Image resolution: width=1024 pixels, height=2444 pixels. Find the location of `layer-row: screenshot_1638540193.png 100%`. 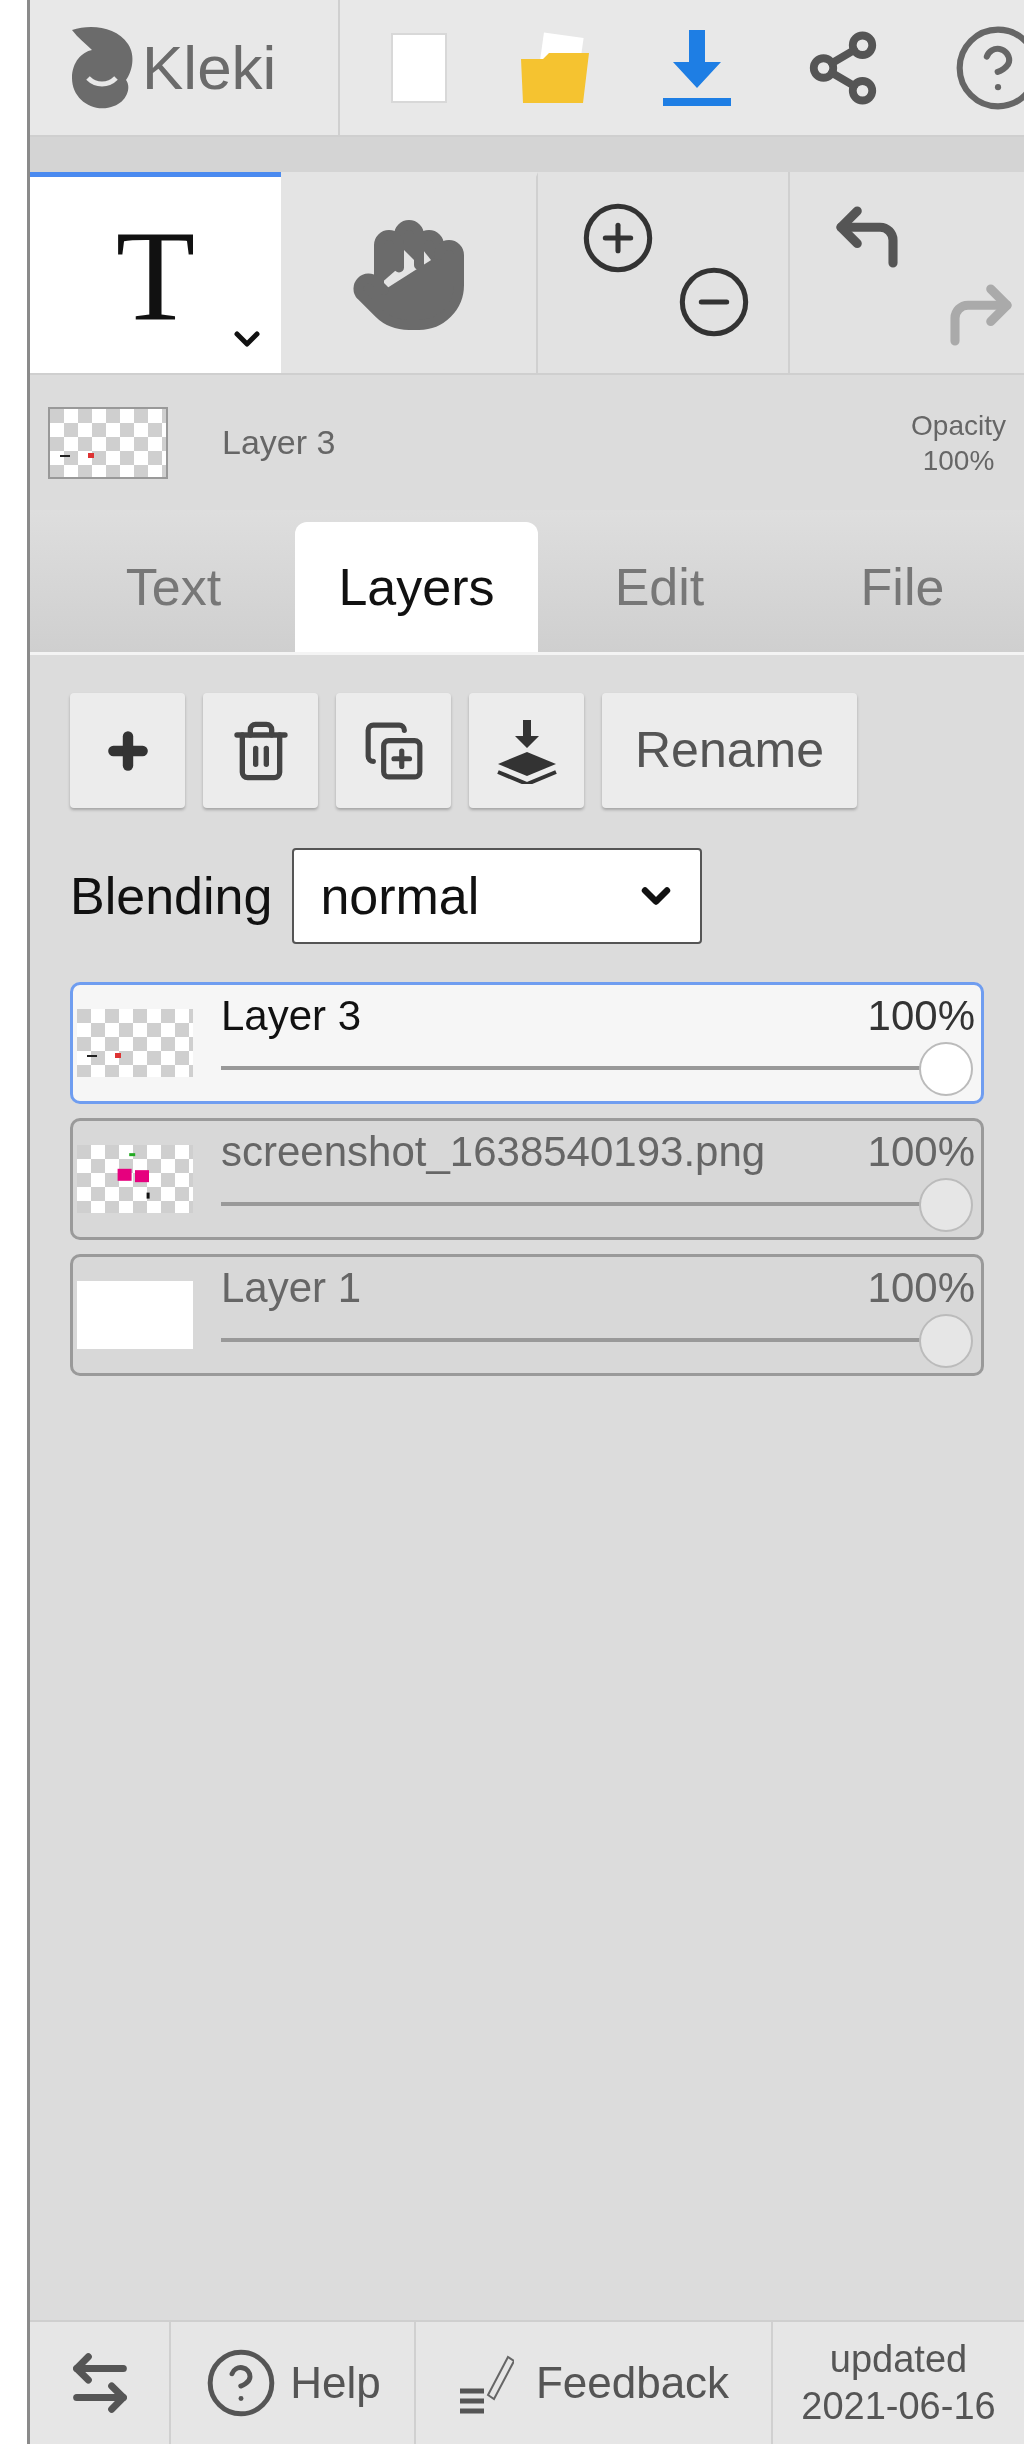

layer-row: screenshot_1638540193.png 100% is located at coordinates (527, 1179).